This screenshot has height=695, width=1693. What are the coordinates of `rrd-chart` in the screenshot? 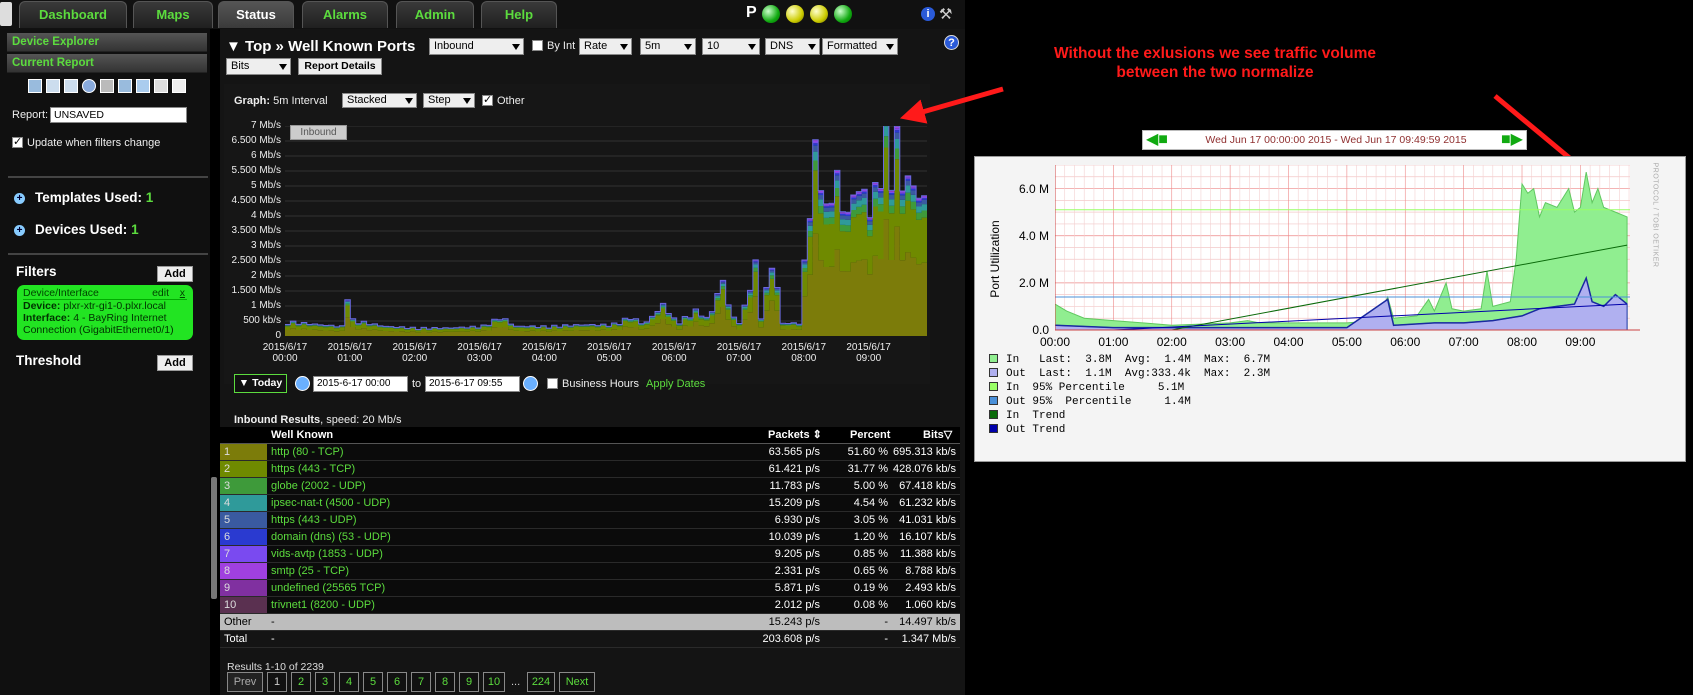 It's located at (1347, 248).